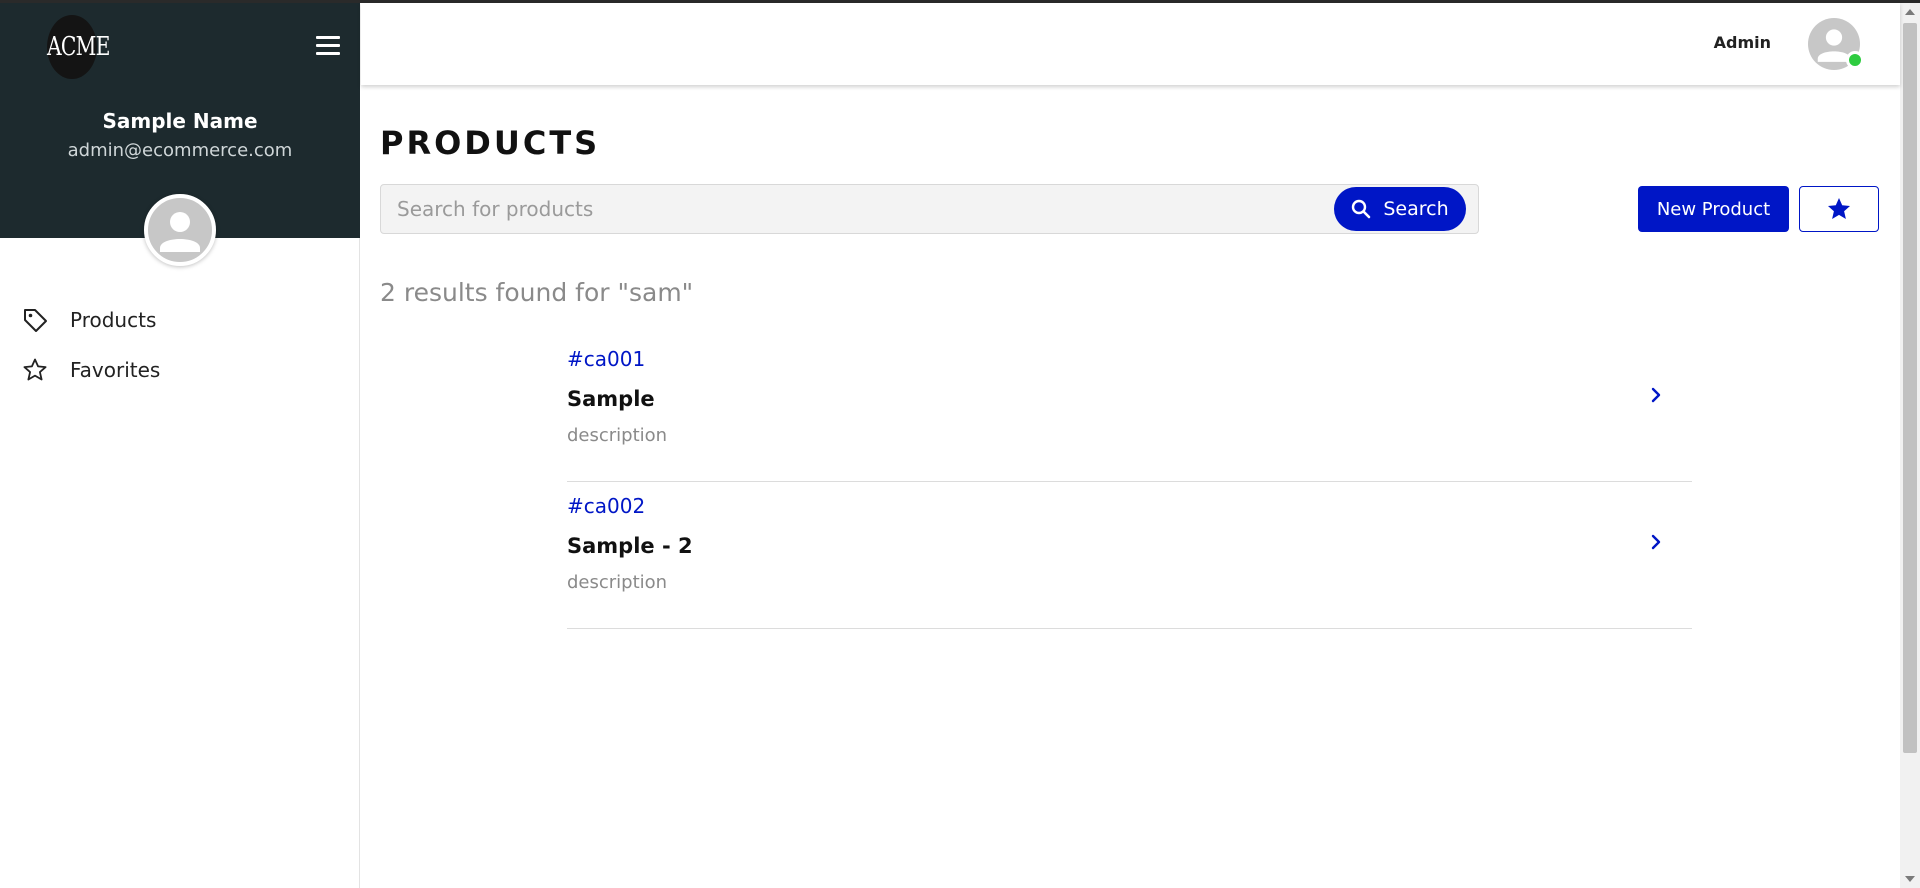 The image size is (1920, 888). I want to click on acme-logo: ACME, so click(78, 47).